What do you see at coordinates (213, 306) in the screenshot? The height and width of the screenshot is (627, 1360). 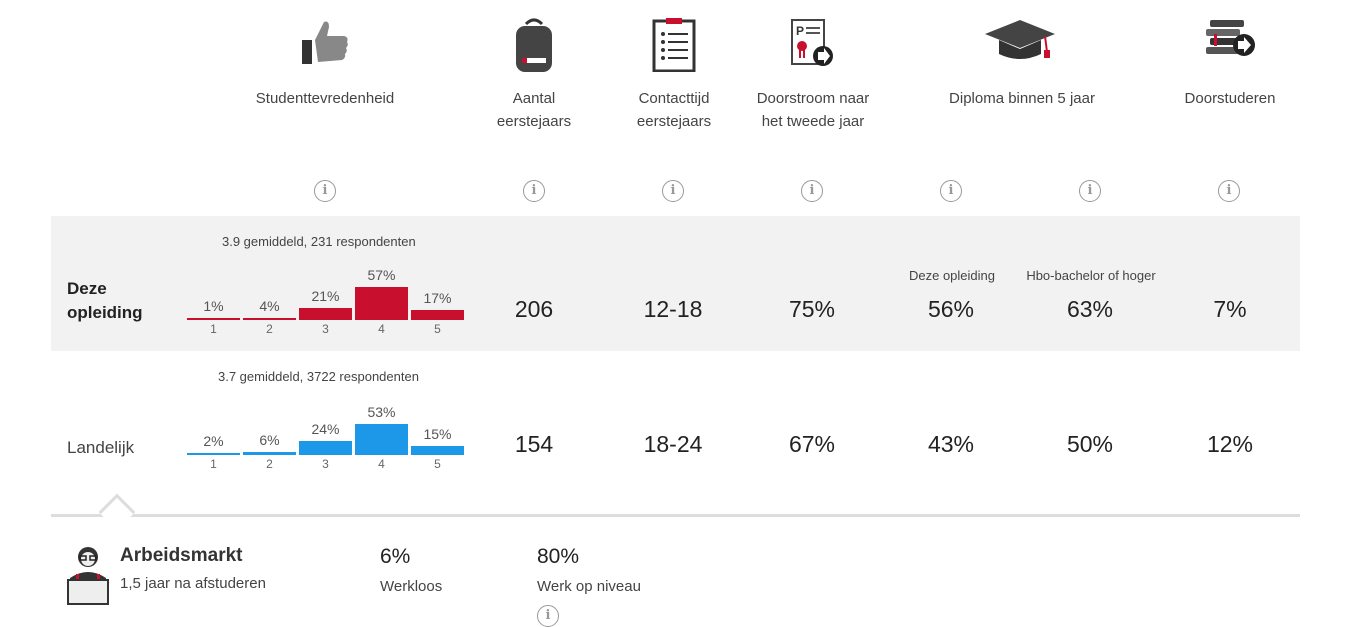 I see `tevredenheid-bar-percentage: 1%` at bounding box center [213, 306].